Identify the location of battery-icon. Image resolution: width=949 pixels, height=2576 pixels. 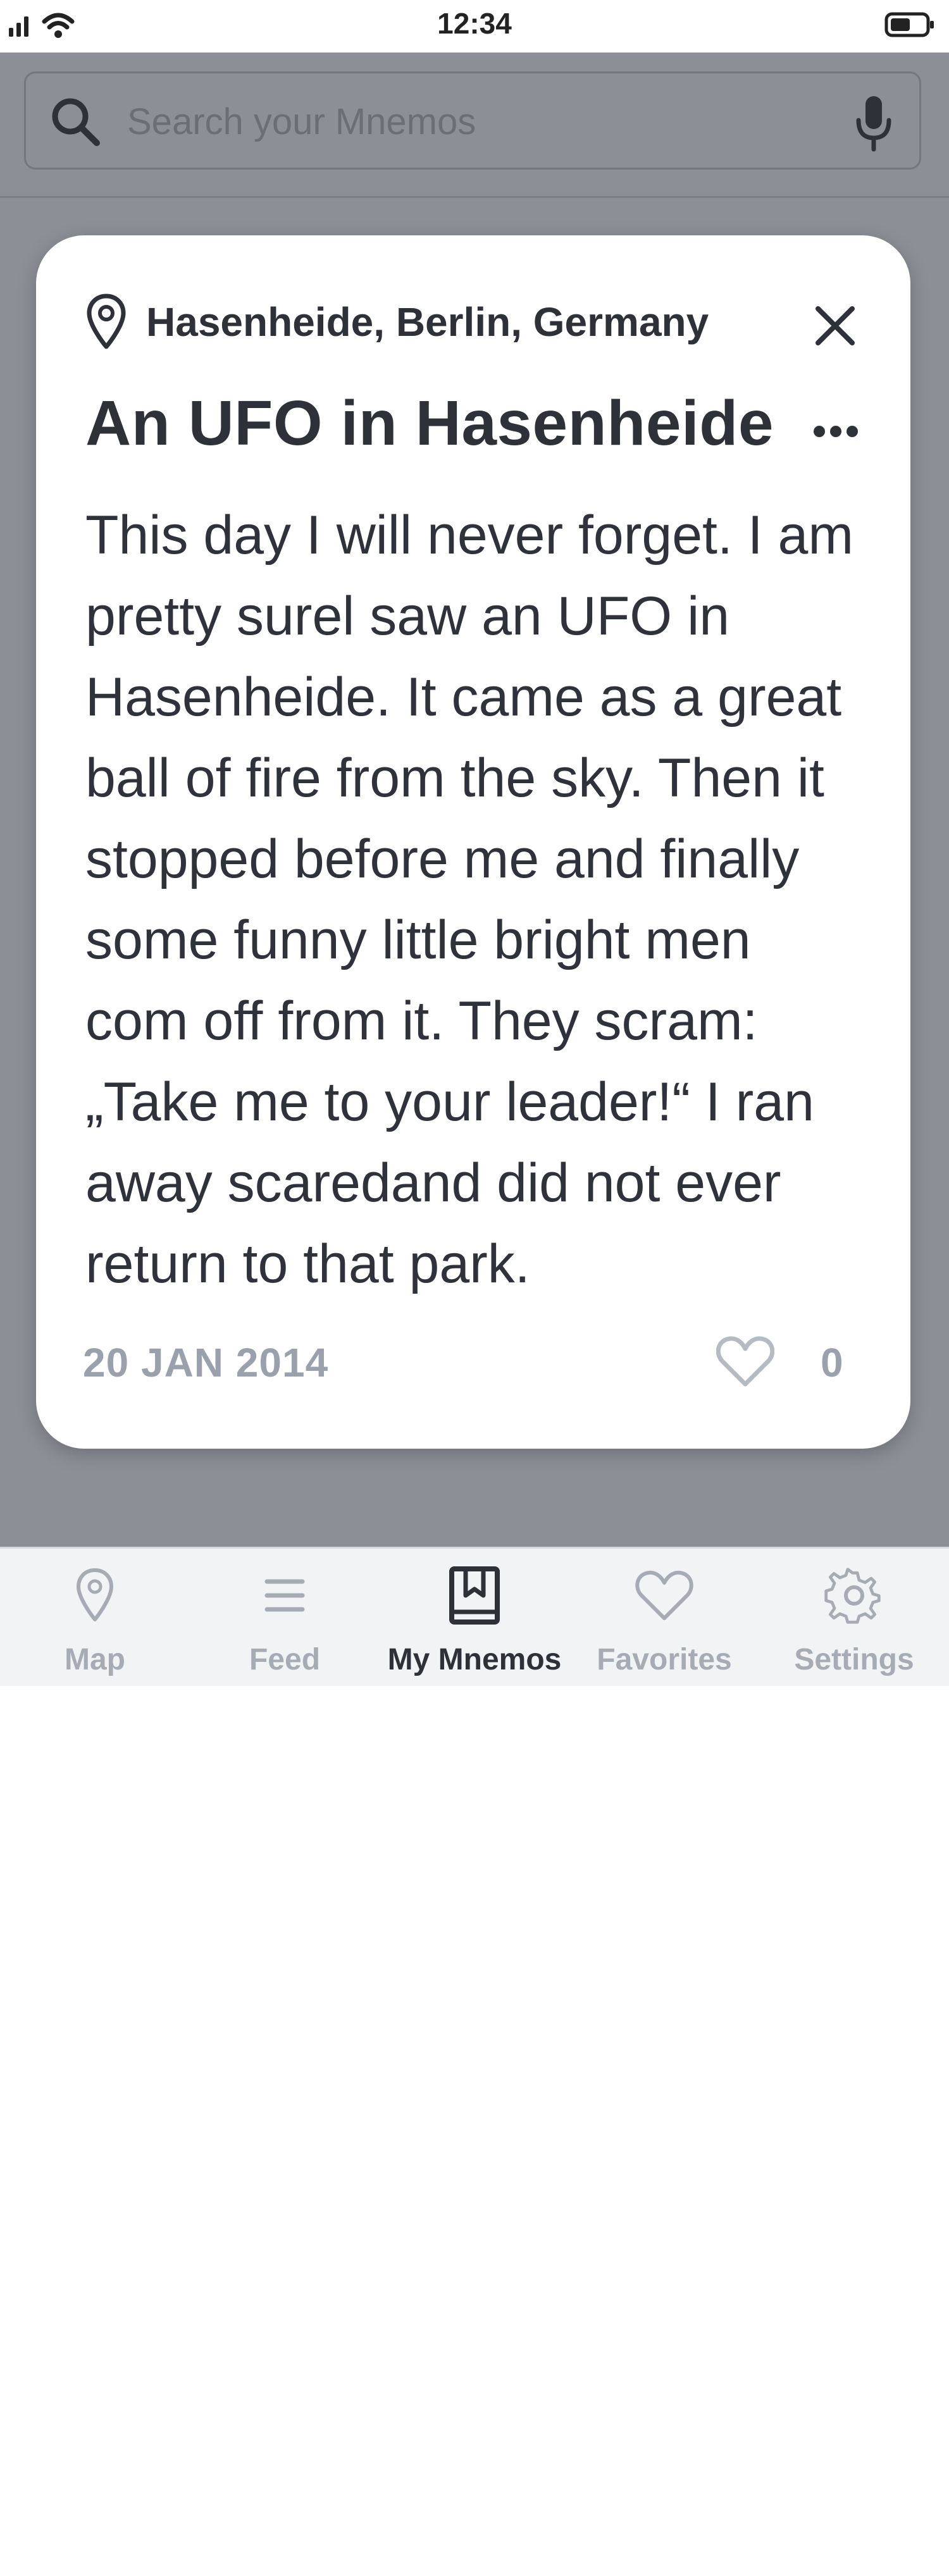
(909, 25).